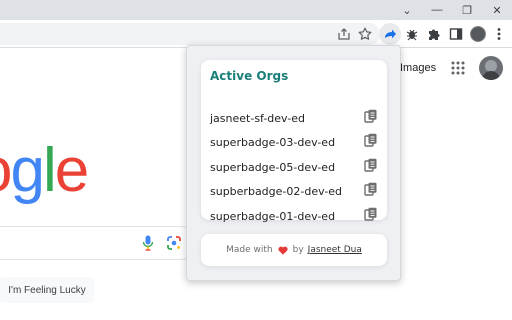 The width and height of the screenshot is (512, 320). Describe the element at coordinates (497, 10) in the screenshot. I see `close-button: ✕` at that location.